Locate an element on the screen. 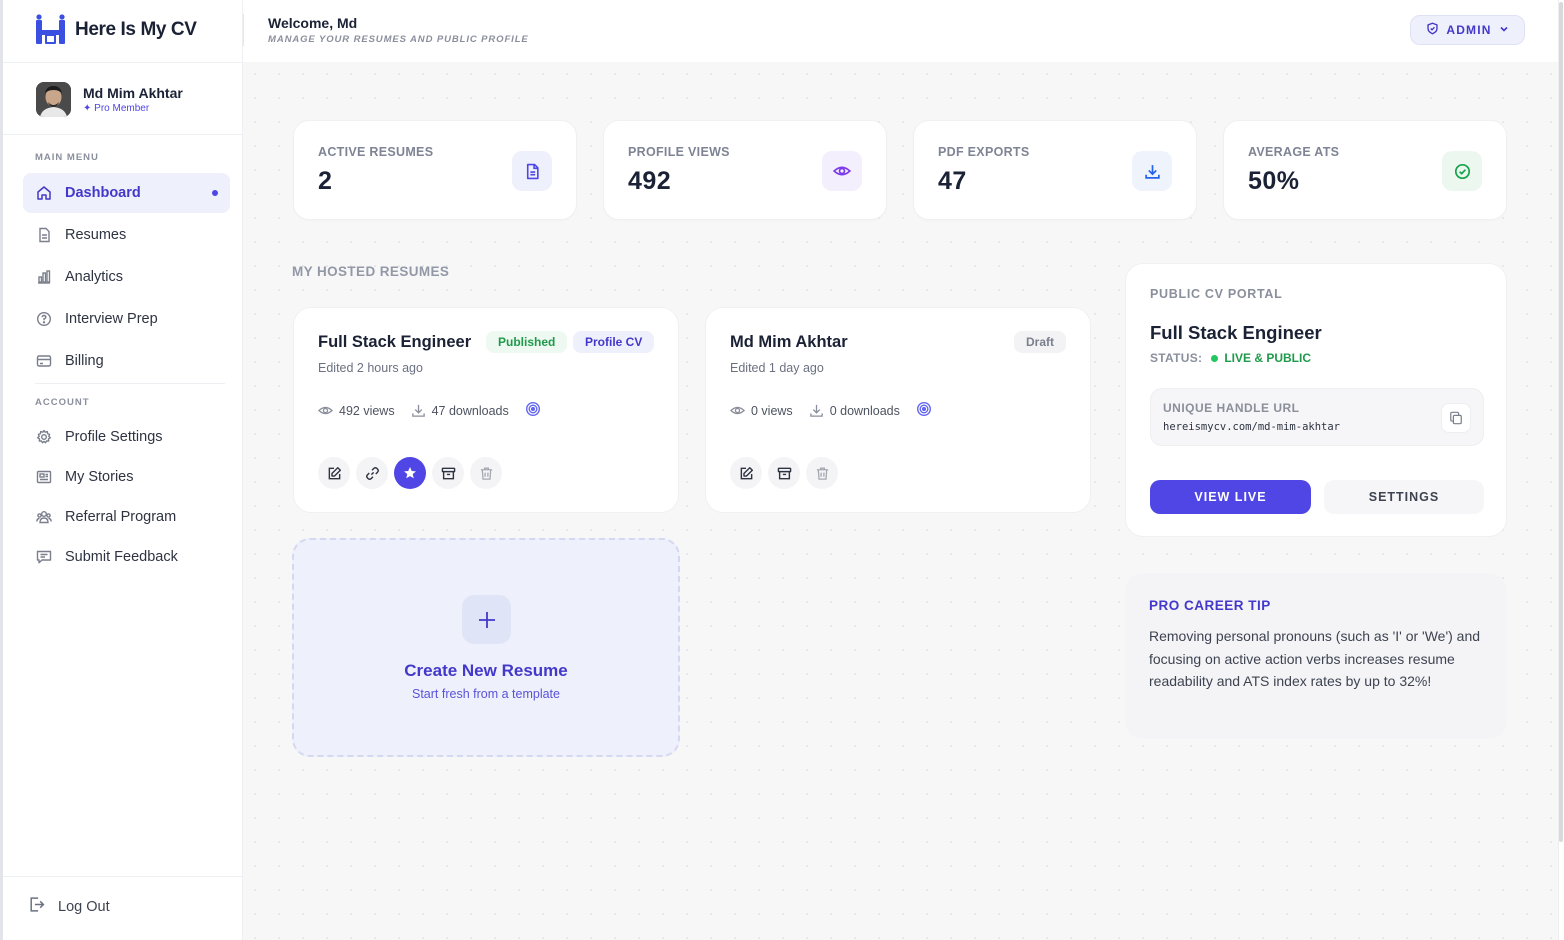 The height and width of the screenshot is (940, 1564). user-profile: Md Mim Akhtar ✦ Pro Member is located at coordinates (109, 99).